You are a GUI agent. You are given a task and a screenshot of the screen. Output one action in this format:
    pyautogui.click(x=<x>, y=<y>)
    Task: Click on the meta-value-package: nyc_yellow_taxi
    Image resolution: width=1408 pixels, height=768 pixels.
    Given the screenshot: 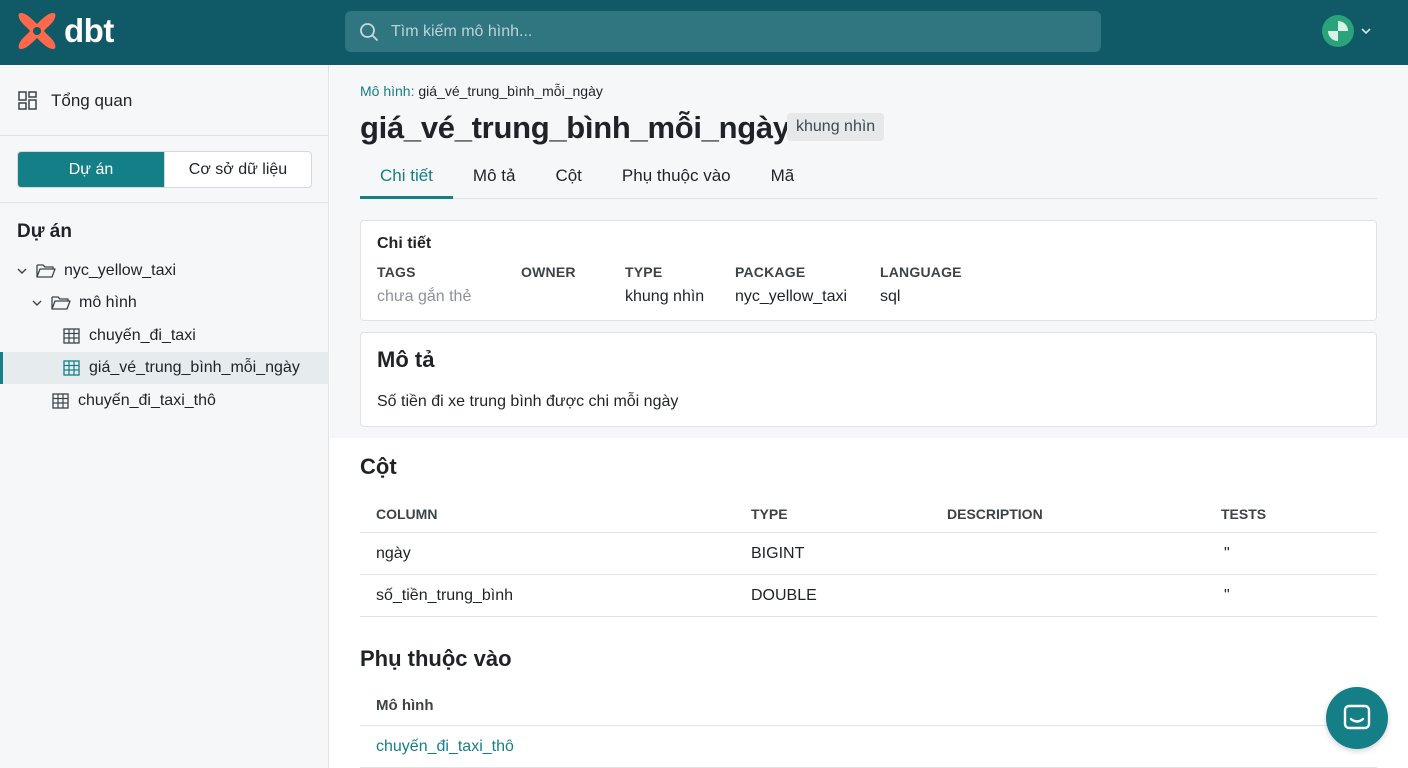 What is the action you would take?
    pyautogui.click(x=791, y=296)
    